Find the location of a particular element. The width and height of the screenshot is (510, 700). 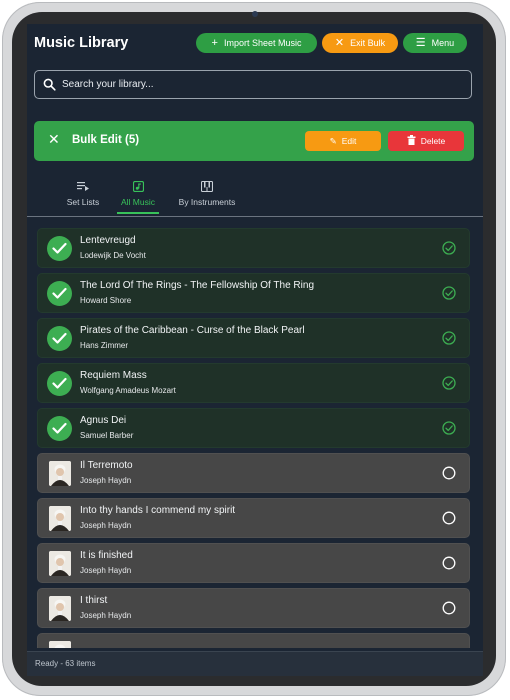

edit-button: ✎ Edit is located at coordinates (343, 141).